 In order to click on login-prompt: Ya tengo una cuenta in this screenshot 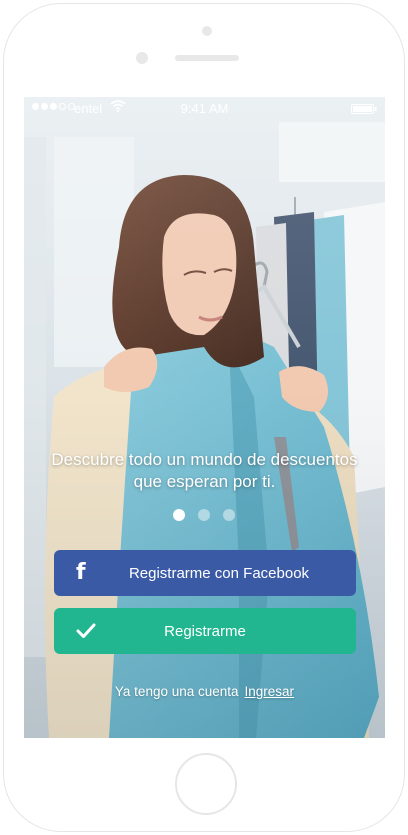, I will do `click(176, 691)`.